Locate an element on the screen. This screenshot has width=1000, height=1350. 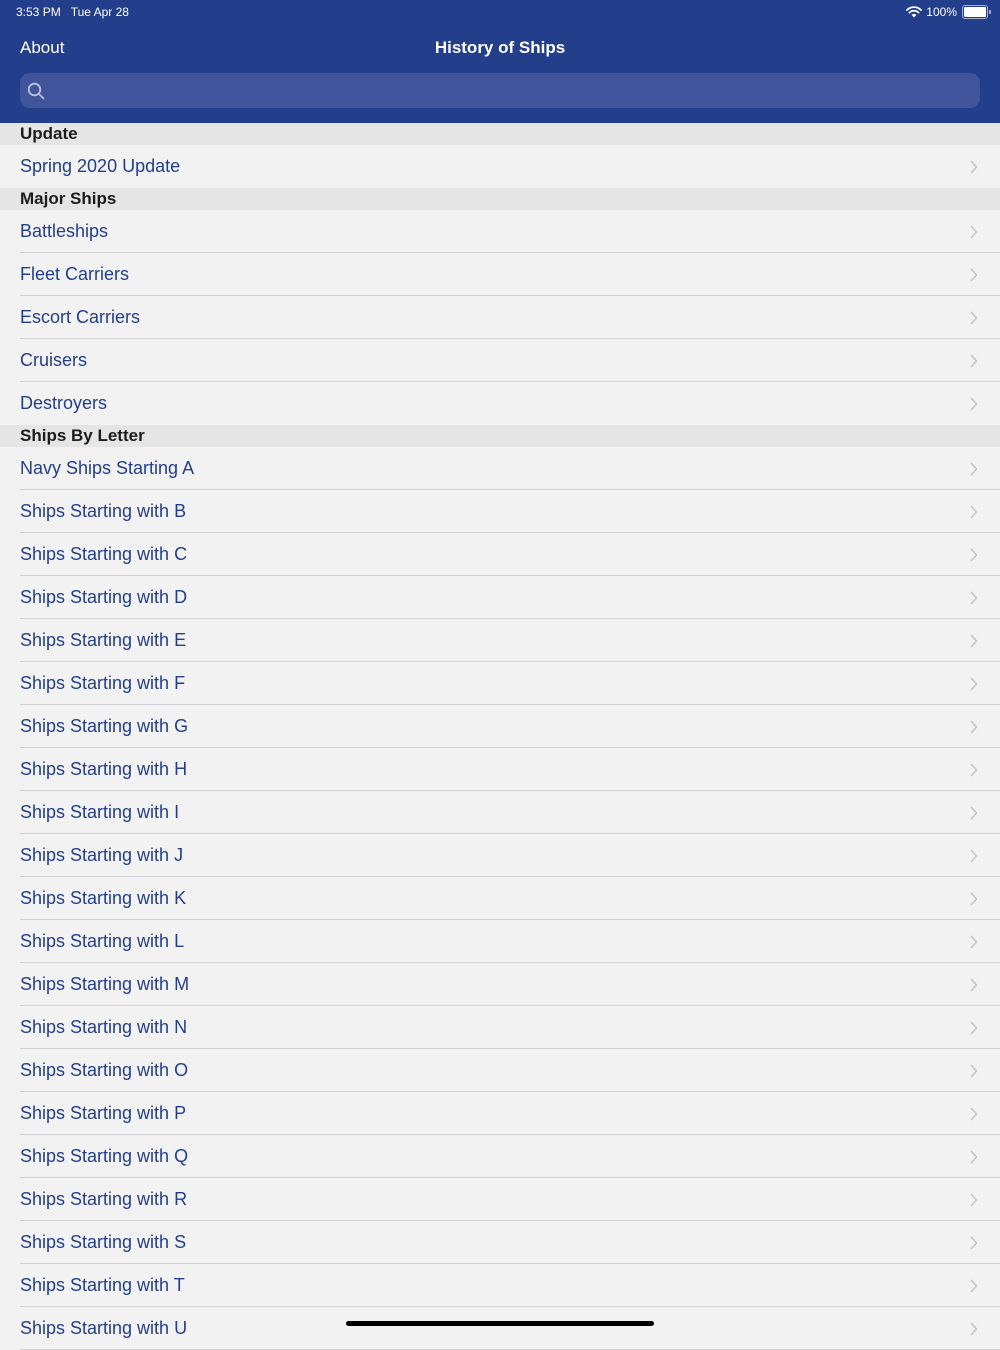
list-item: Ships Starting with O is located at coordinates (500, 1070).